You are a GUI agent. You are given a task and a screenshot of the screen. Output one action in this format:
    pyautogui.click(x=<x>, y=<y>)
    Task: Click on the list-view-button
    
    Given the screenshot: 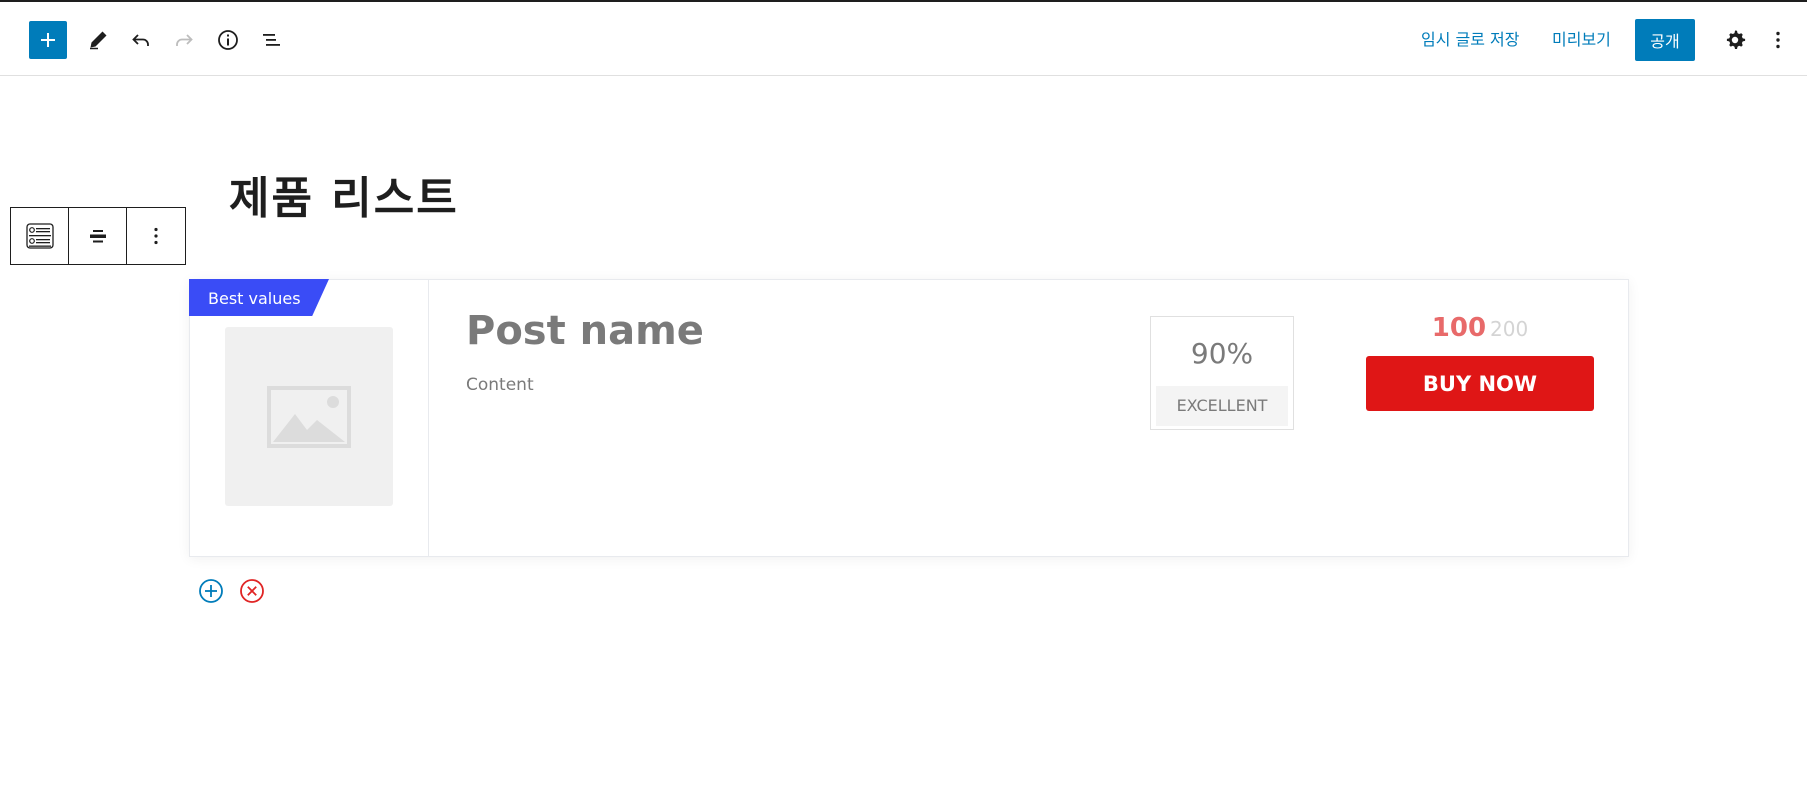 What is the action you would take?
    pyautogui.click(x=272, y=40)
    